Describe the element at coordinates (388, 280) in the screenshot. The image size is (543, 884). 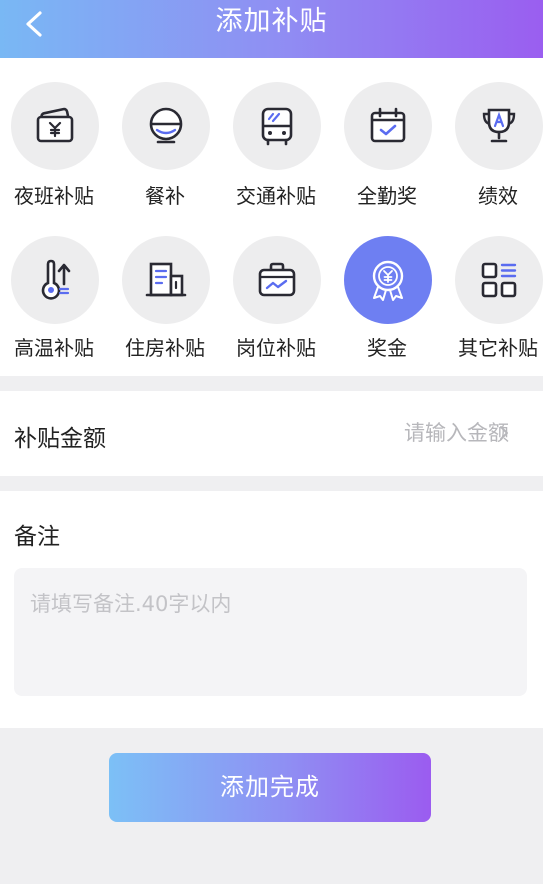
I see `medal-icon` at that location.